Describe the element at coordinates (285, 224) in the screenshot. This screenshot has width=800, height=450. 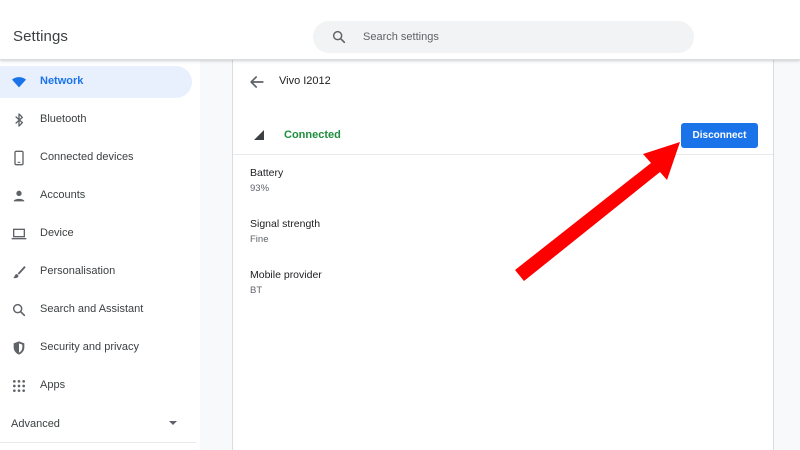
I see `signal-strength-label: Signal strength` at that location.